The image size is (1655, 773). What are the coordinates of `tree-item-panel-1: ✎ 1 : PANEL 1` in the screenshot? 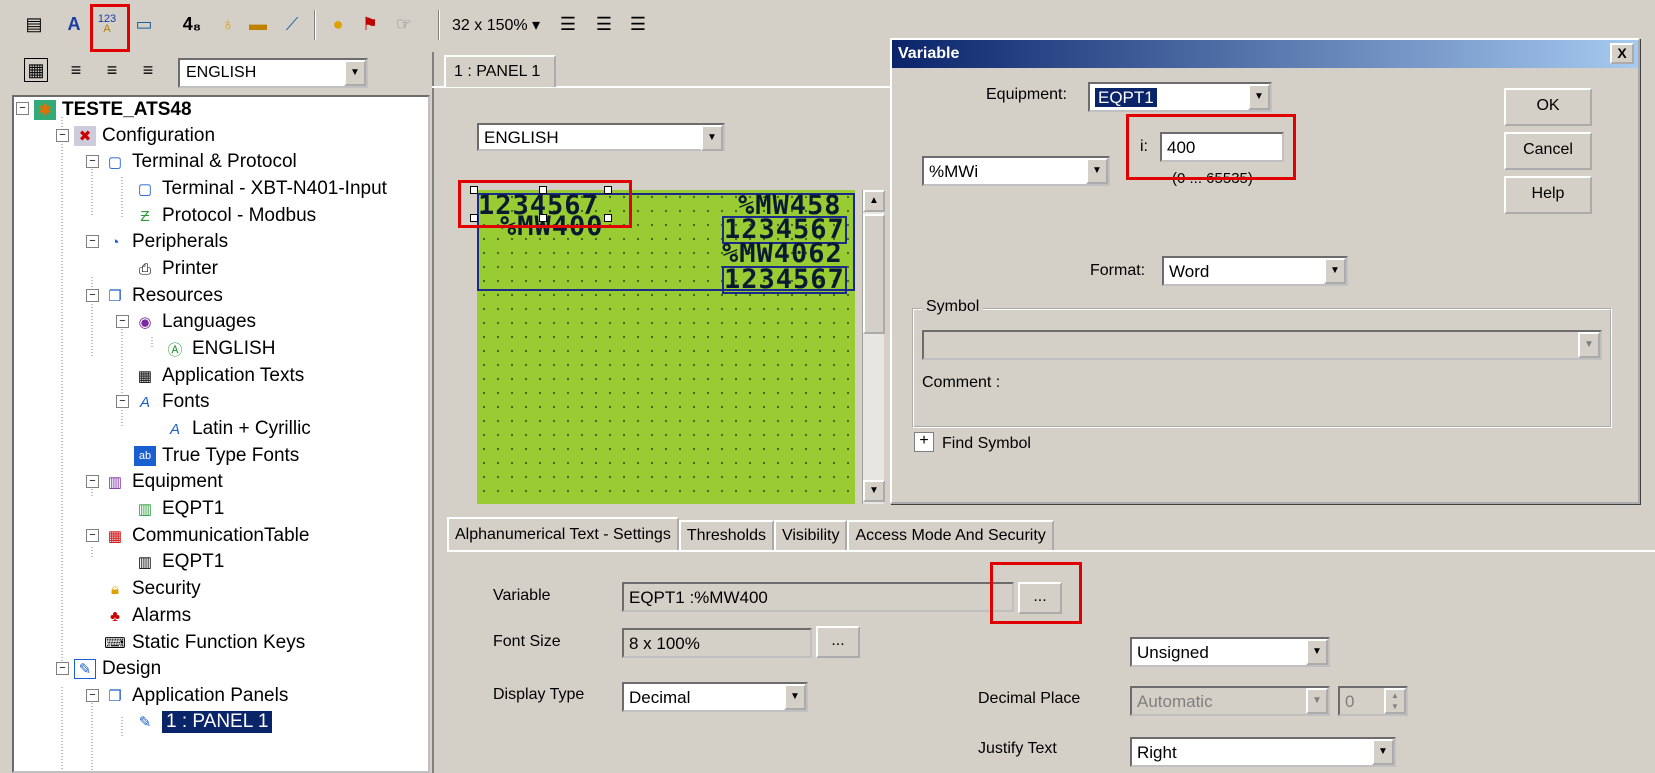 It's located at (203, 722).